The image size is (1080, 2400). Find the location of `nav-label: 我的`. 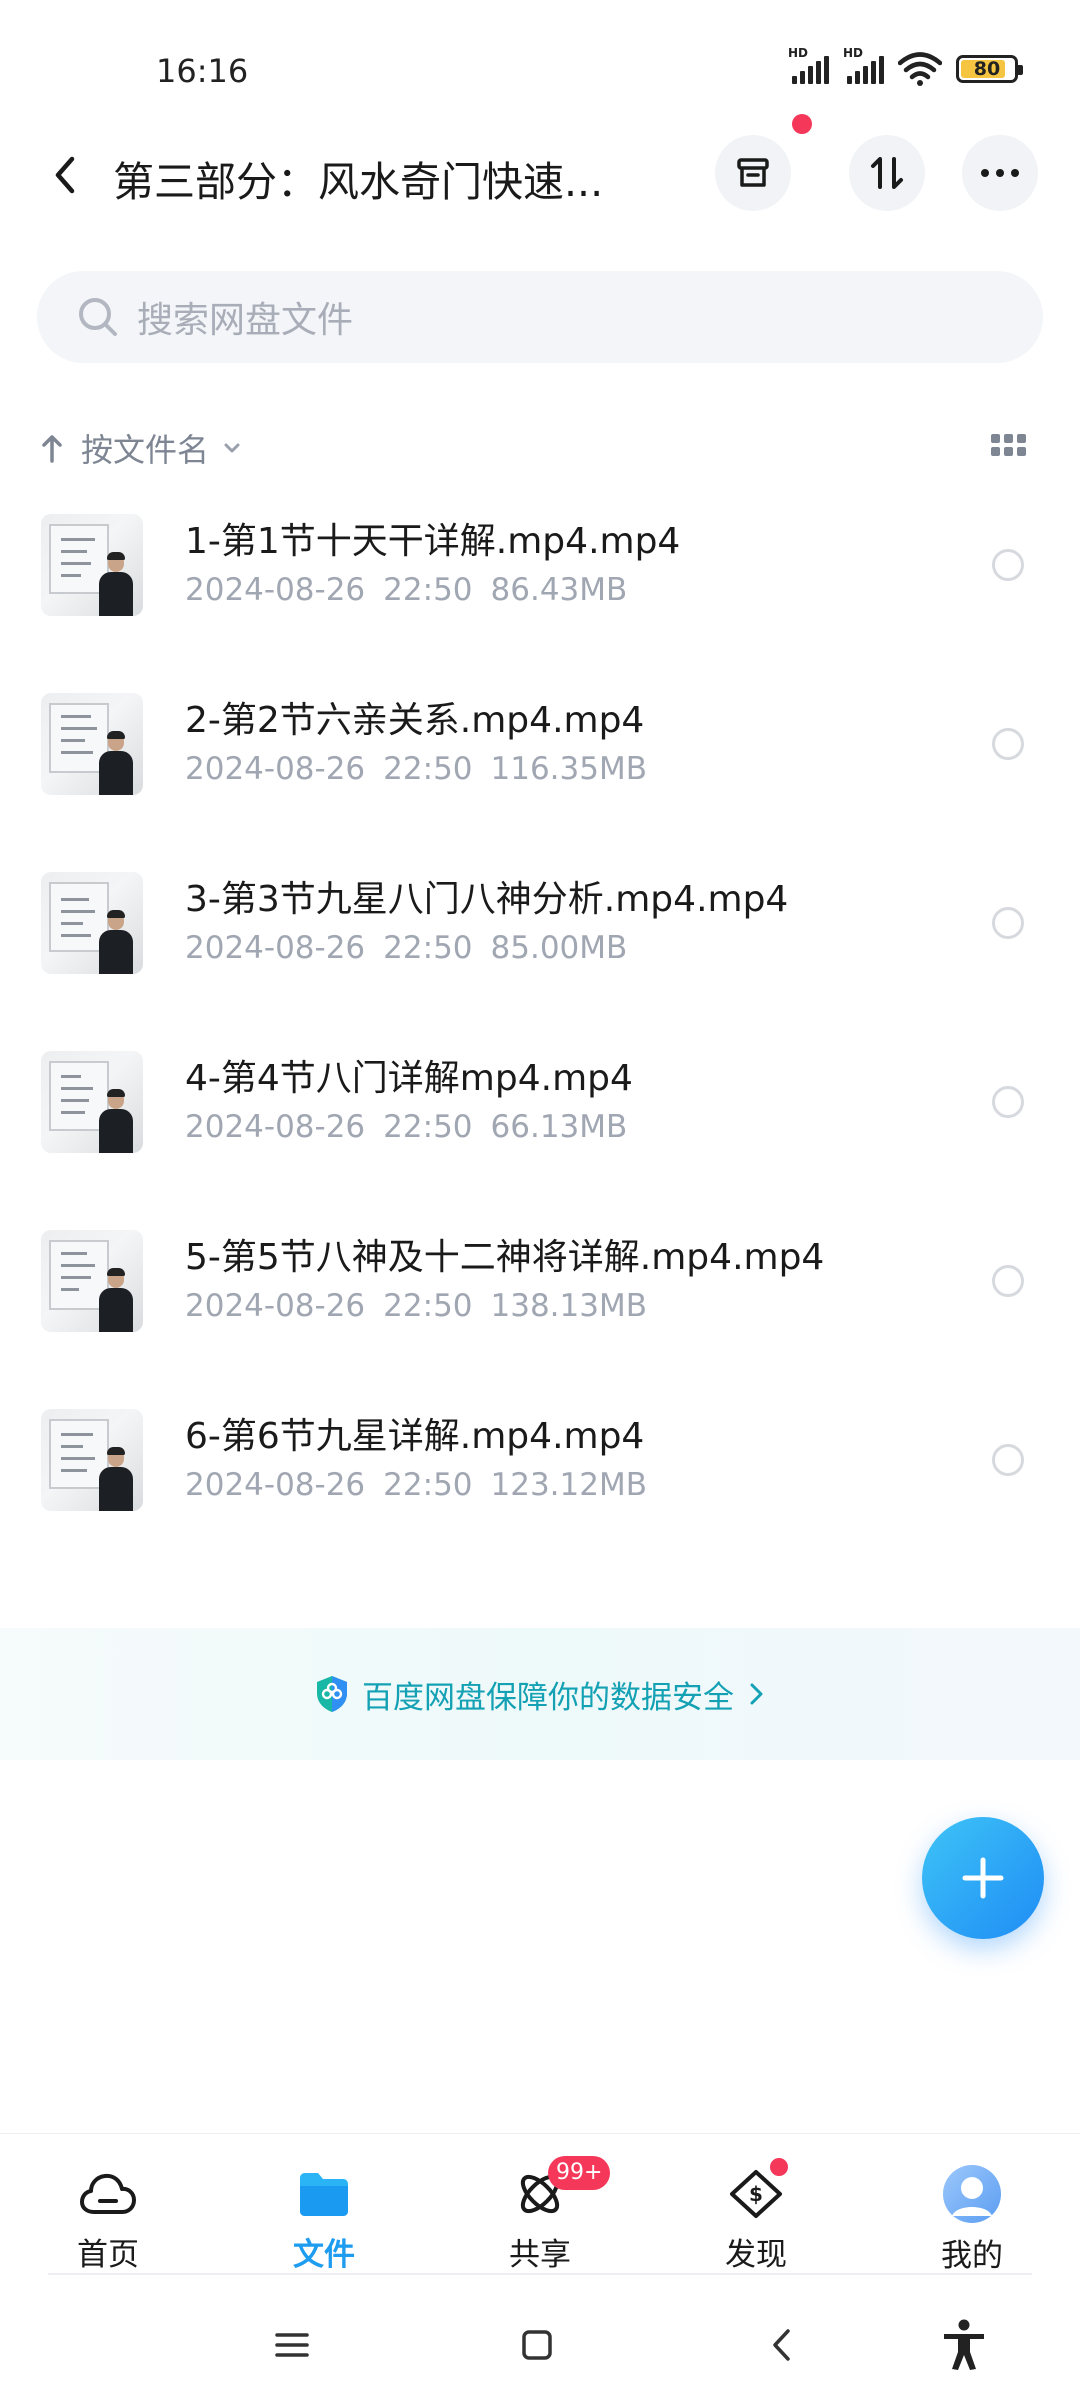

nav-label: 我的 is located at coordinates (972, 2256).